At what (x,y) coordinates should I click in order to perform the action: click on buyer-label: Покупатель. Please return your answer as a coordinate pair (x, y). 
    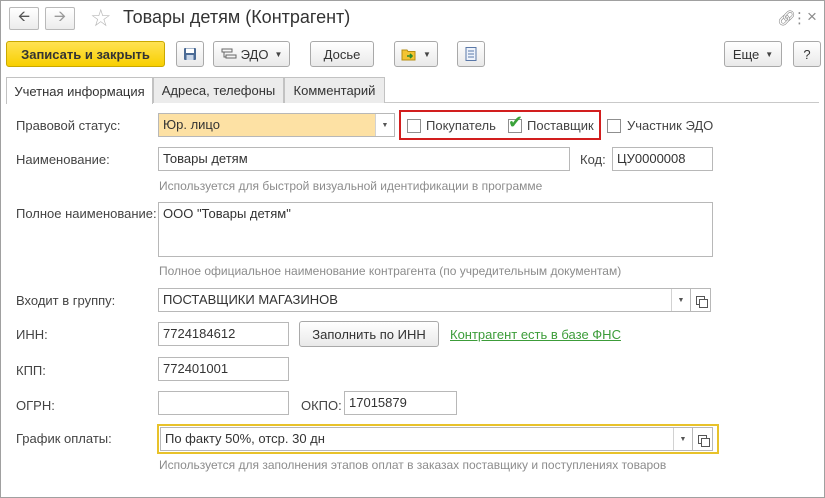
    Looking at the image, I should click on (461, 125).